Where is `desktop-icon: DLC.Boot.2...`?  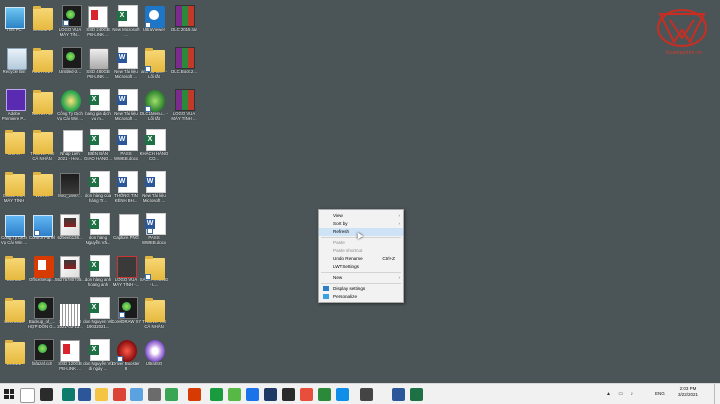 desktop-icon: DLC.Boot.2... is located at coordinates (184, 60).